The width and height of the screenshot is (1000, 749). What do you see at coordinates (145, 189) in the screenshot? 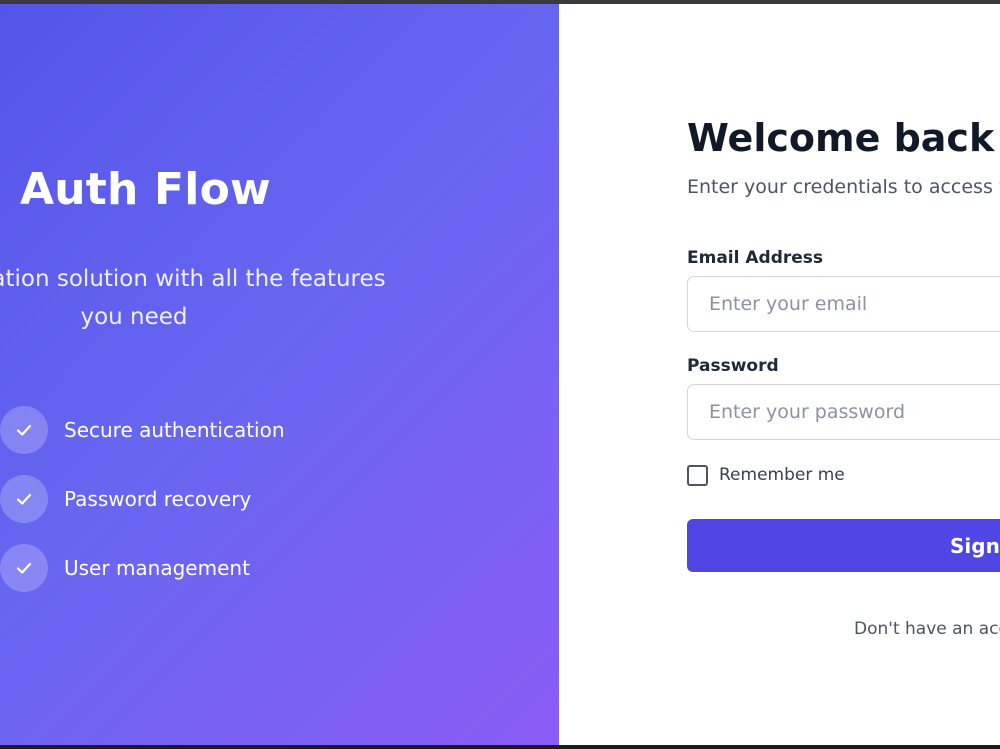
I see `brand-title: Auth Flow` at bounding box center [145, 189].